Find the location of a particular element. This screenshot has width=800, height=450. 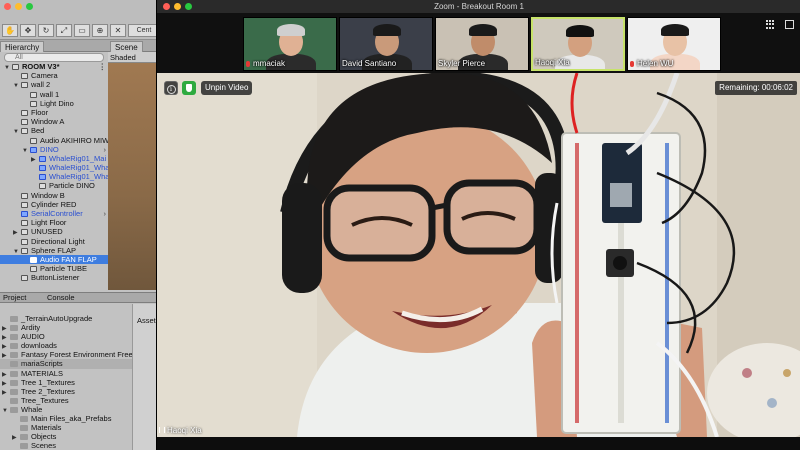

hierarchy-item: ▼ Sphere FLAP is located at coordinates (54, 250).